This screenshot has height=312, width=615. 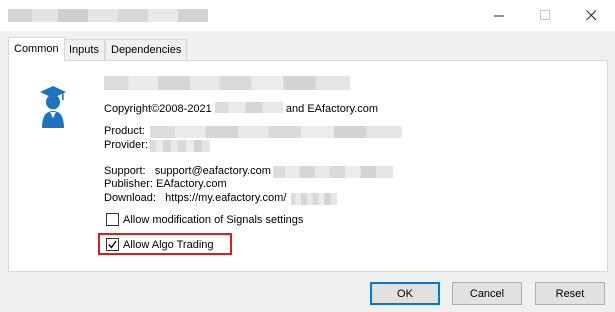 What do you see at coordinates (487, 293) in the screenshot?
I see `cancel-button: Cancel` at bounding box center [487, 293].